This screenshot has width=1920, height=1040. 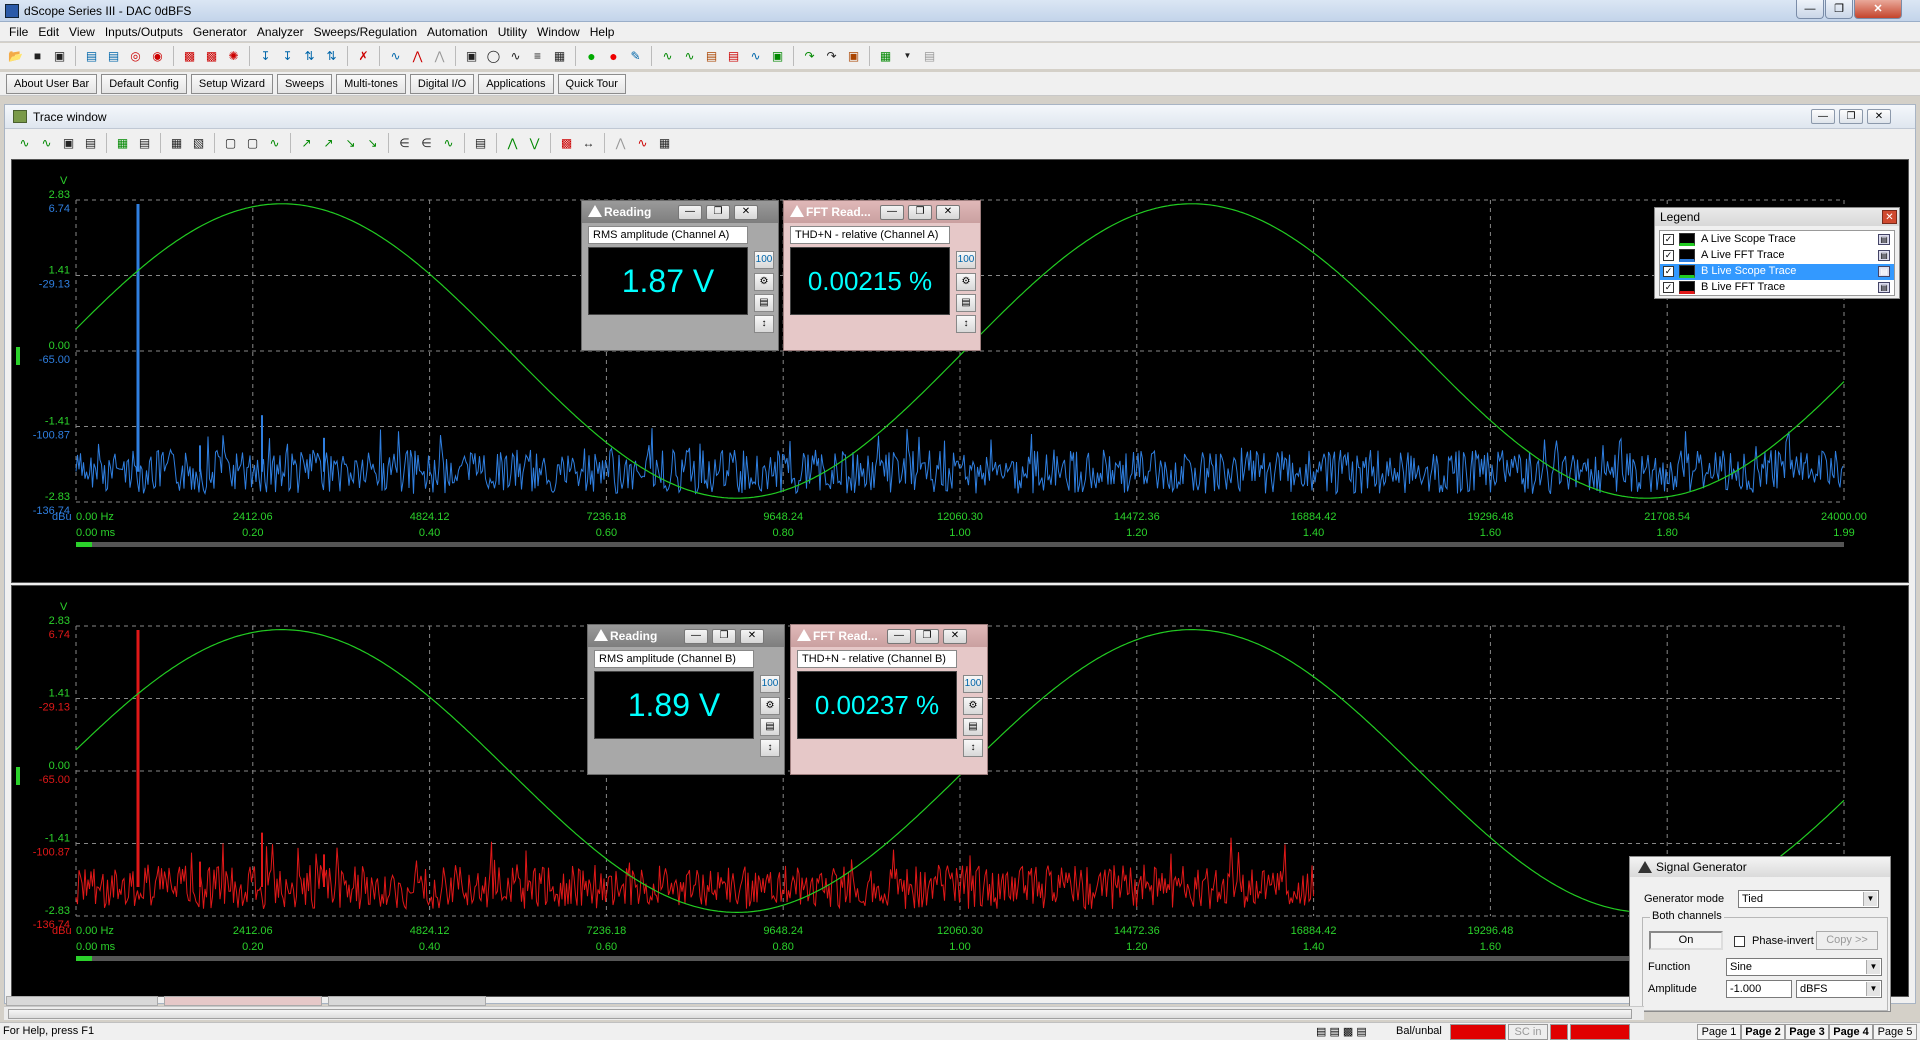 I want to click on calc-icon: ▦, so click(x=664, y=143).